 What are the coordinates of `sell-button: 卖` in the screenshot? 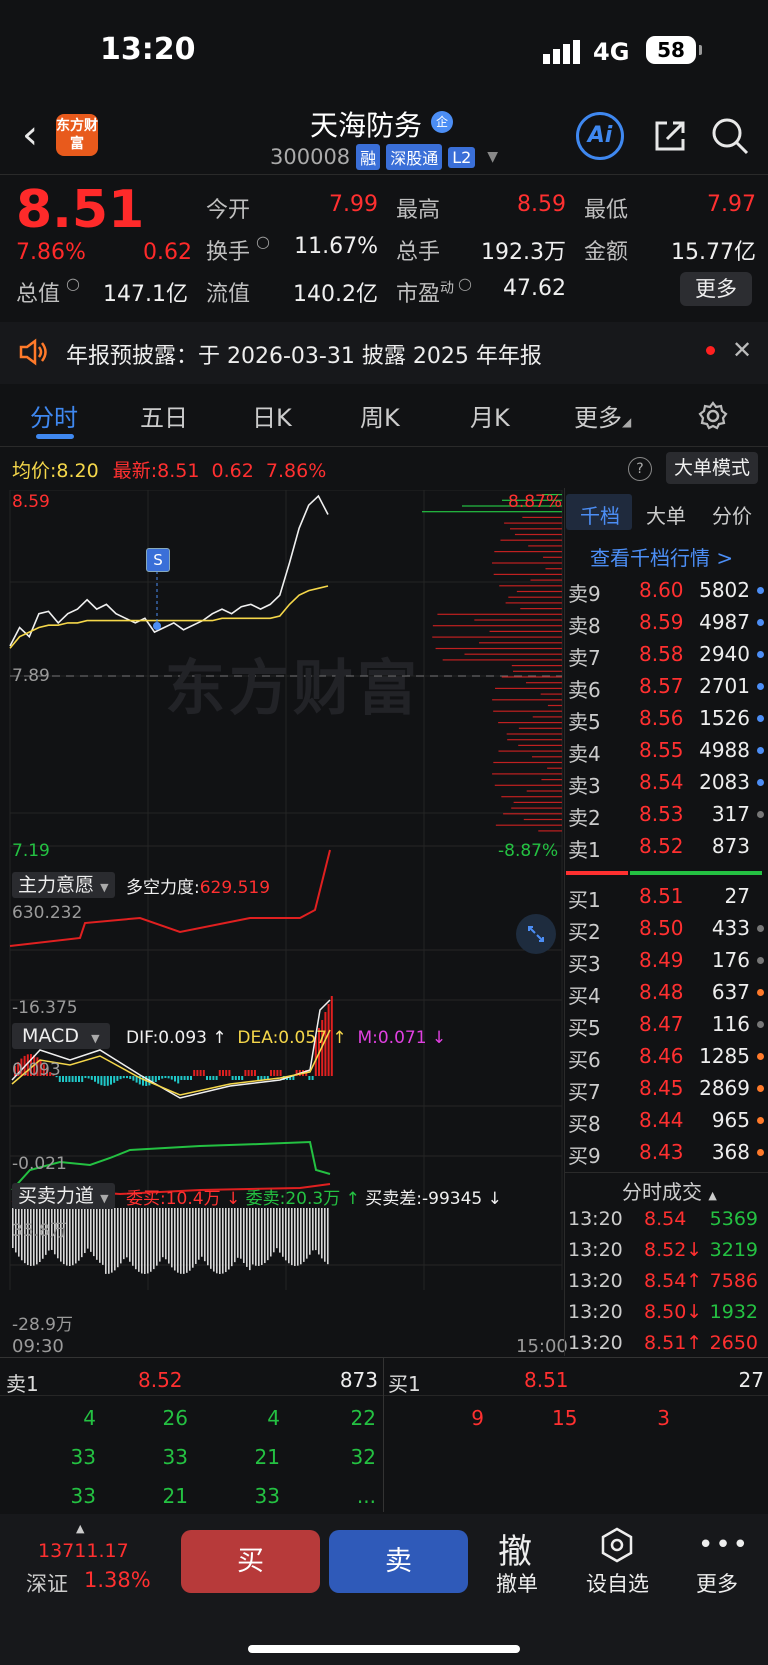 It's located at (398, 1561).